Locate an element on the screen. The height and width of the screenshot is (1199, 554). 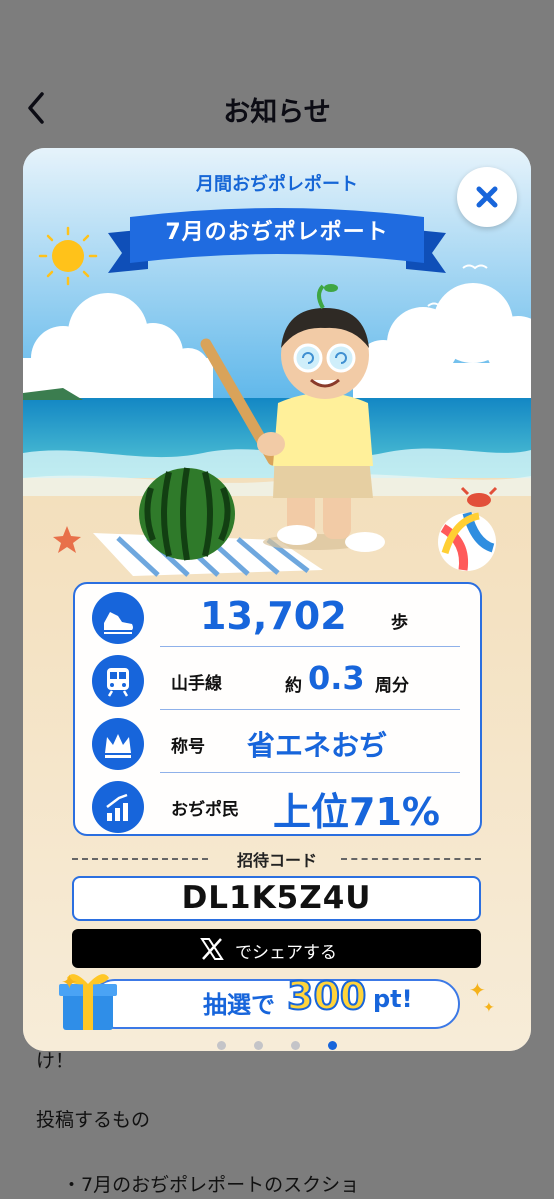
lottery-amount: 300 is located at coordinates (326, 996).